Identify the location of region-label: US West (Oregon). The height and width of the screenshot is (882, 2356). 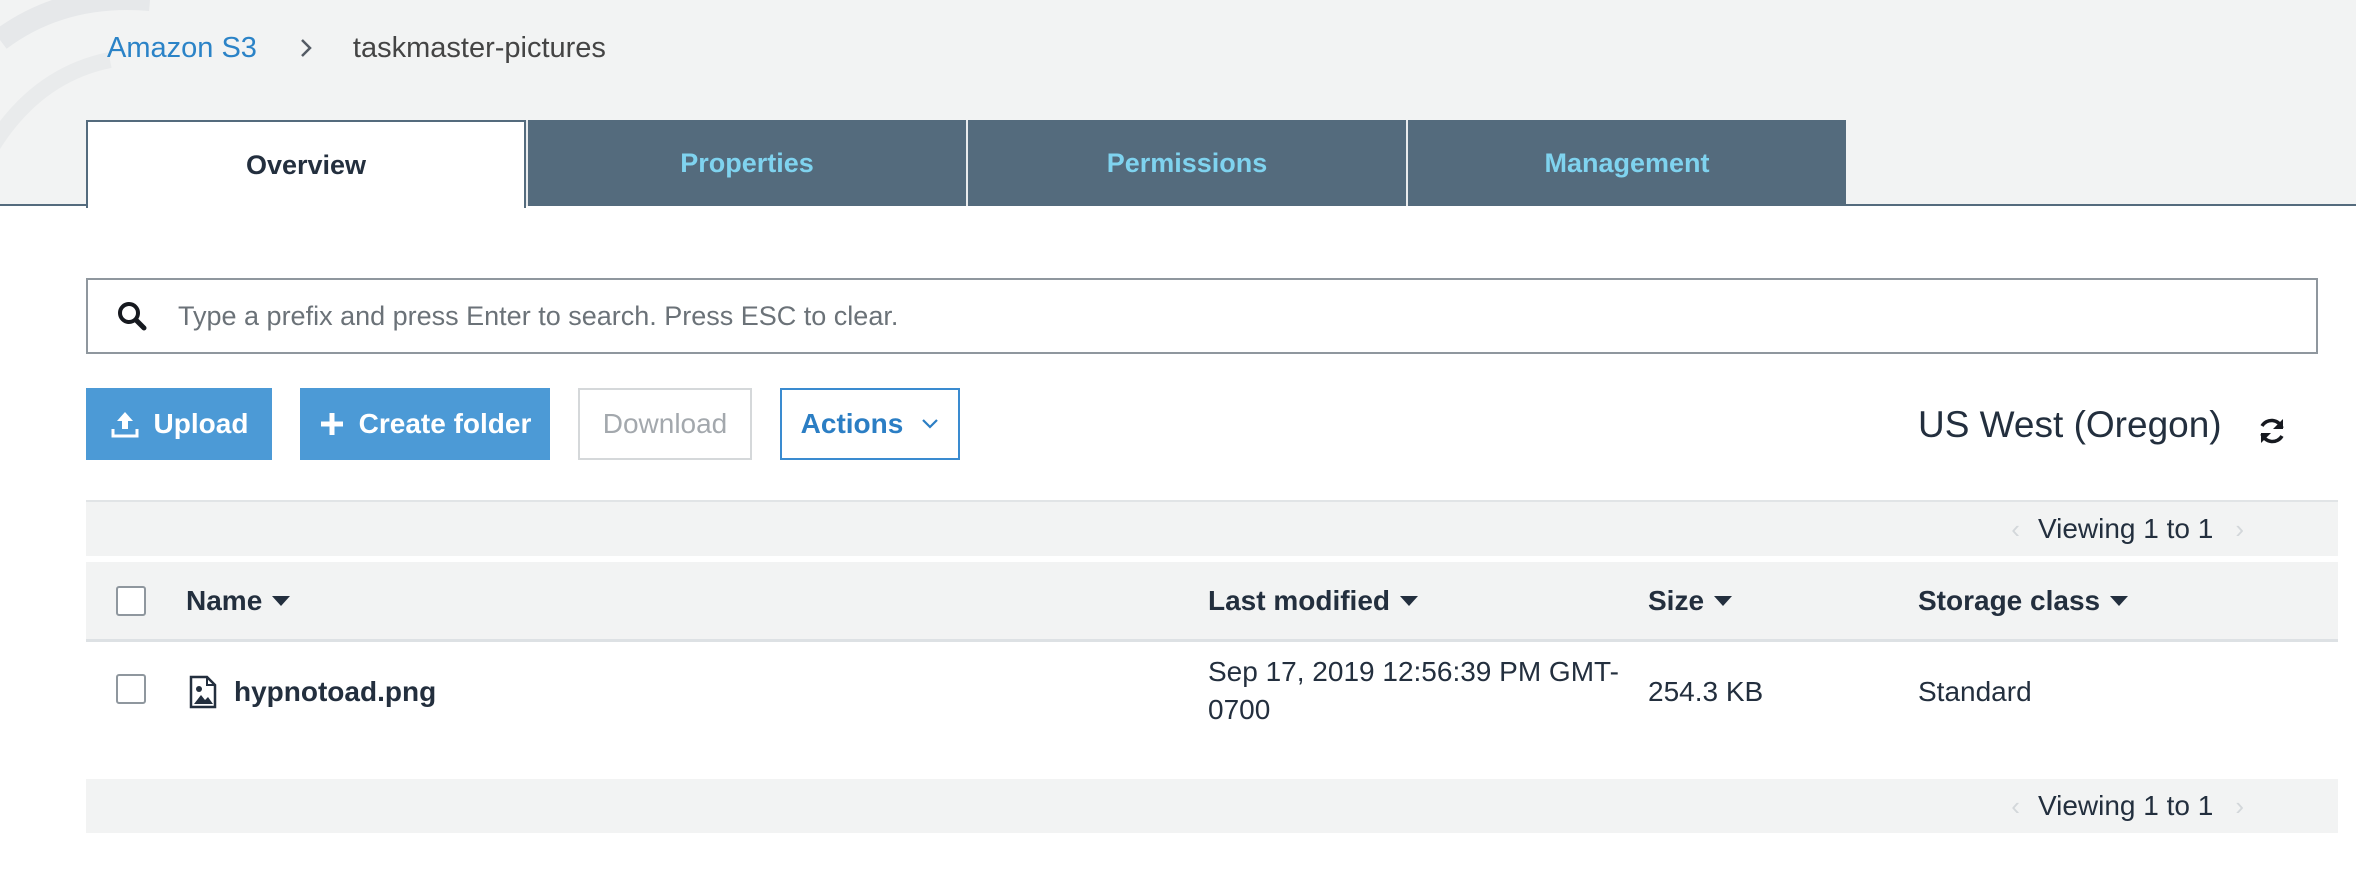
(2070, 424).